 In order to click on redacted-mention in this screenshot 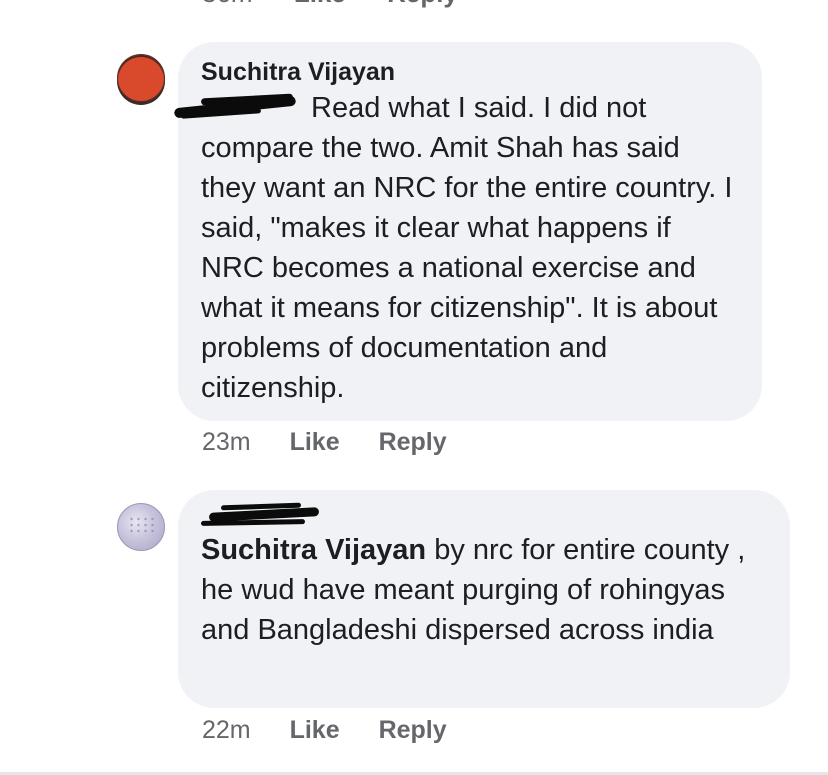, I will do `click(237, 108)`.